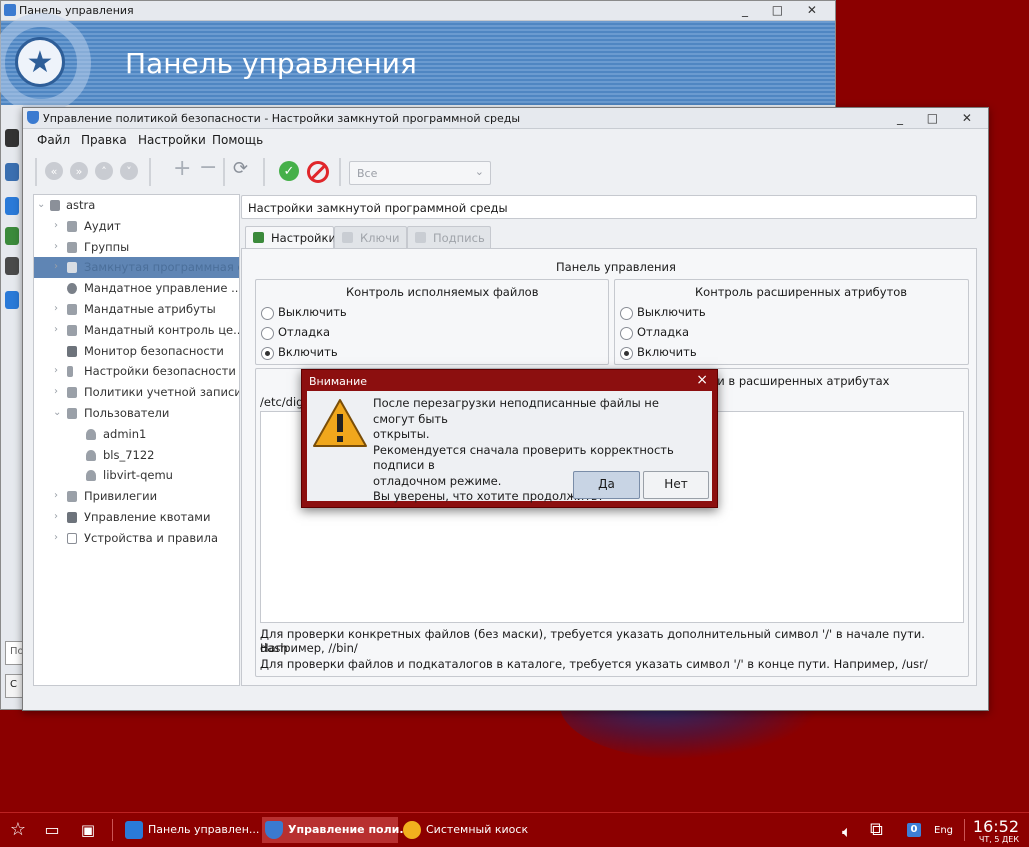 The height and width of the screenshot is (847, 1029). Describe the element at coordinates (702, 380) in the screenshot. I see `close-icon: ×` at that location.